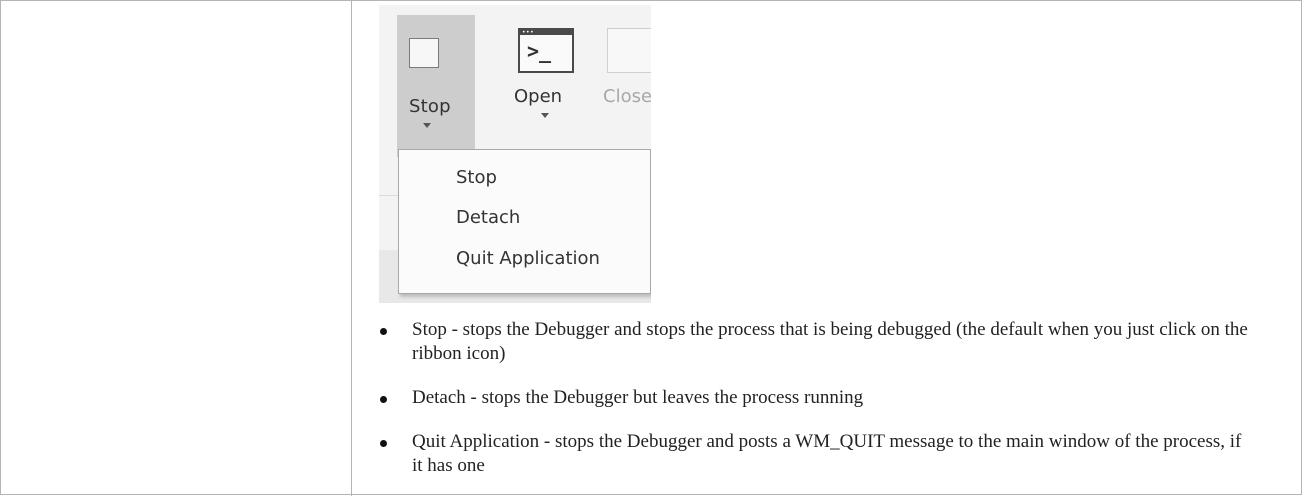 Image resolution: width=1303 pixels, height=496 pixels. What do you see at coordinates (528, 32) in the screenshot?
I see `window-dots: •••` at bounding box center [528, 32].